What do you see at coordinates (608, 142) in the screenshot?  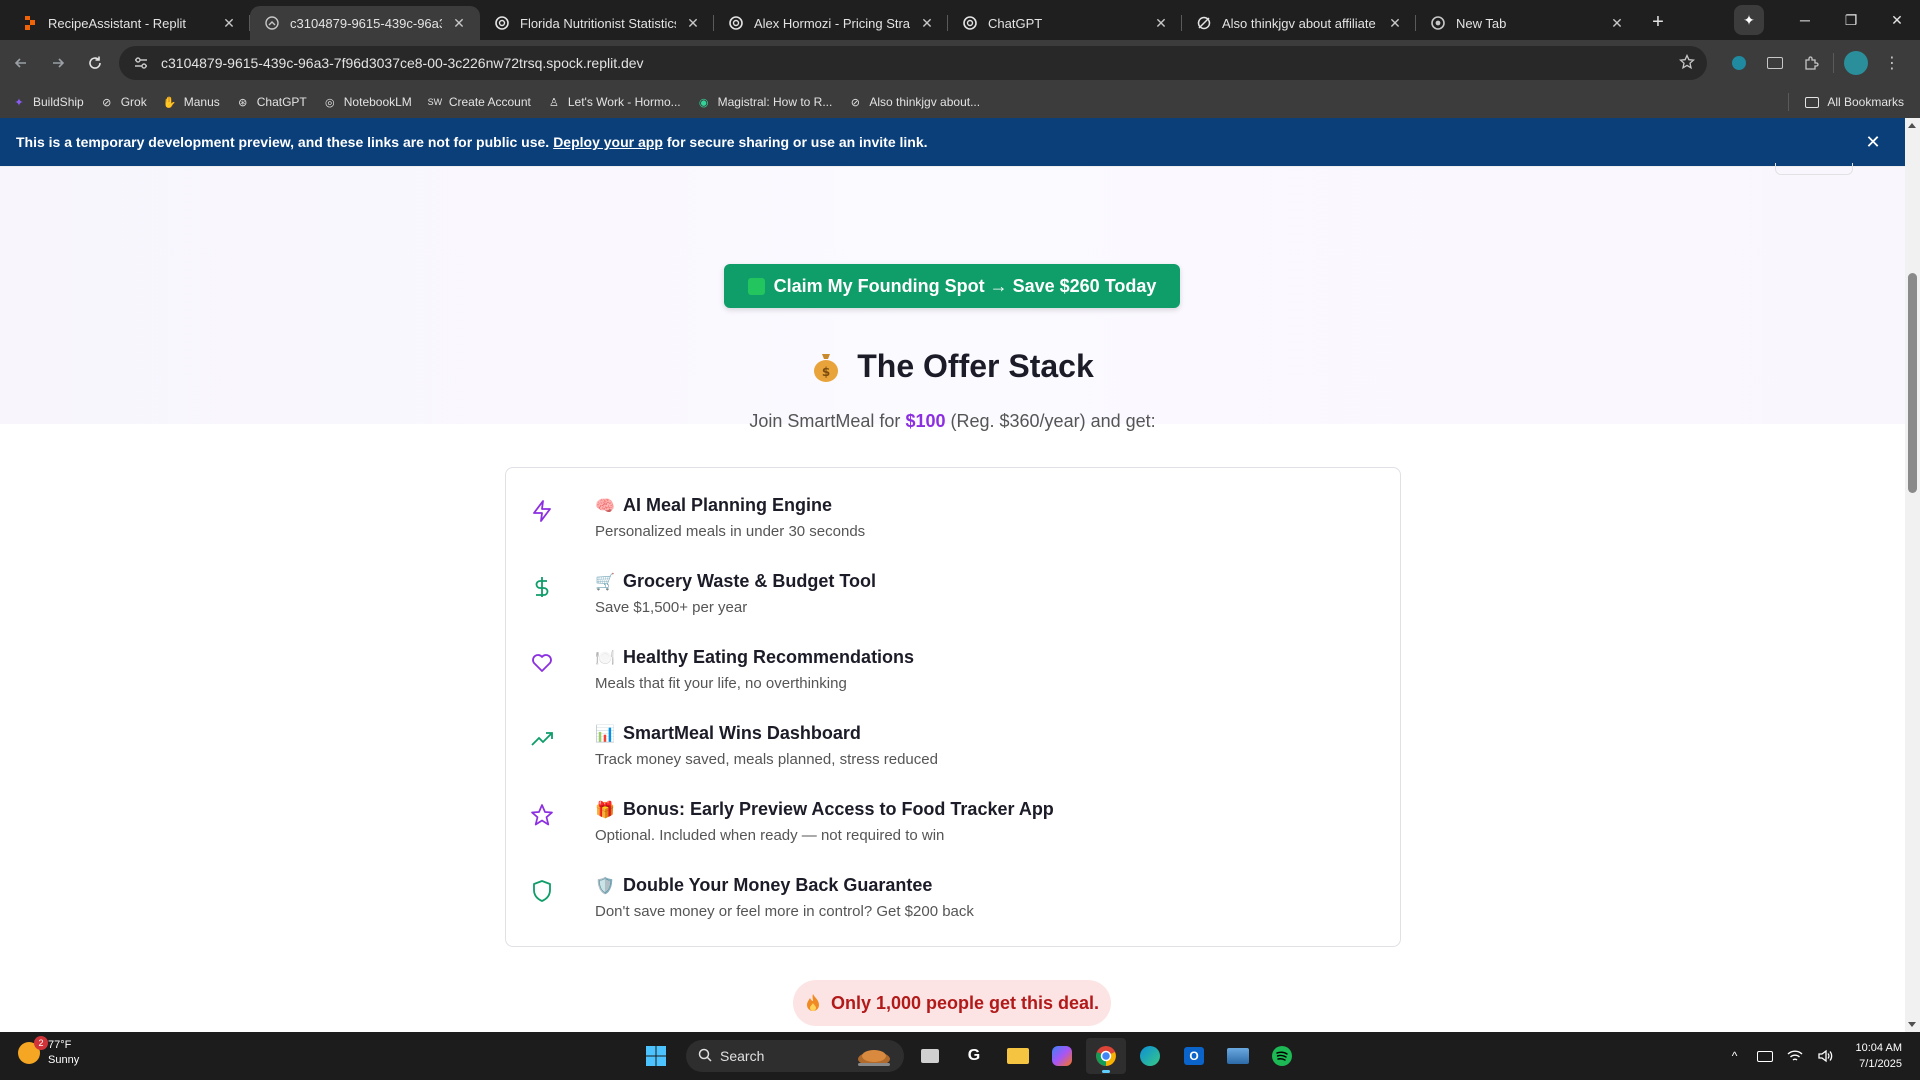 I see `deploy-app-link: Deploy your app` at bounding box center [608, 142].